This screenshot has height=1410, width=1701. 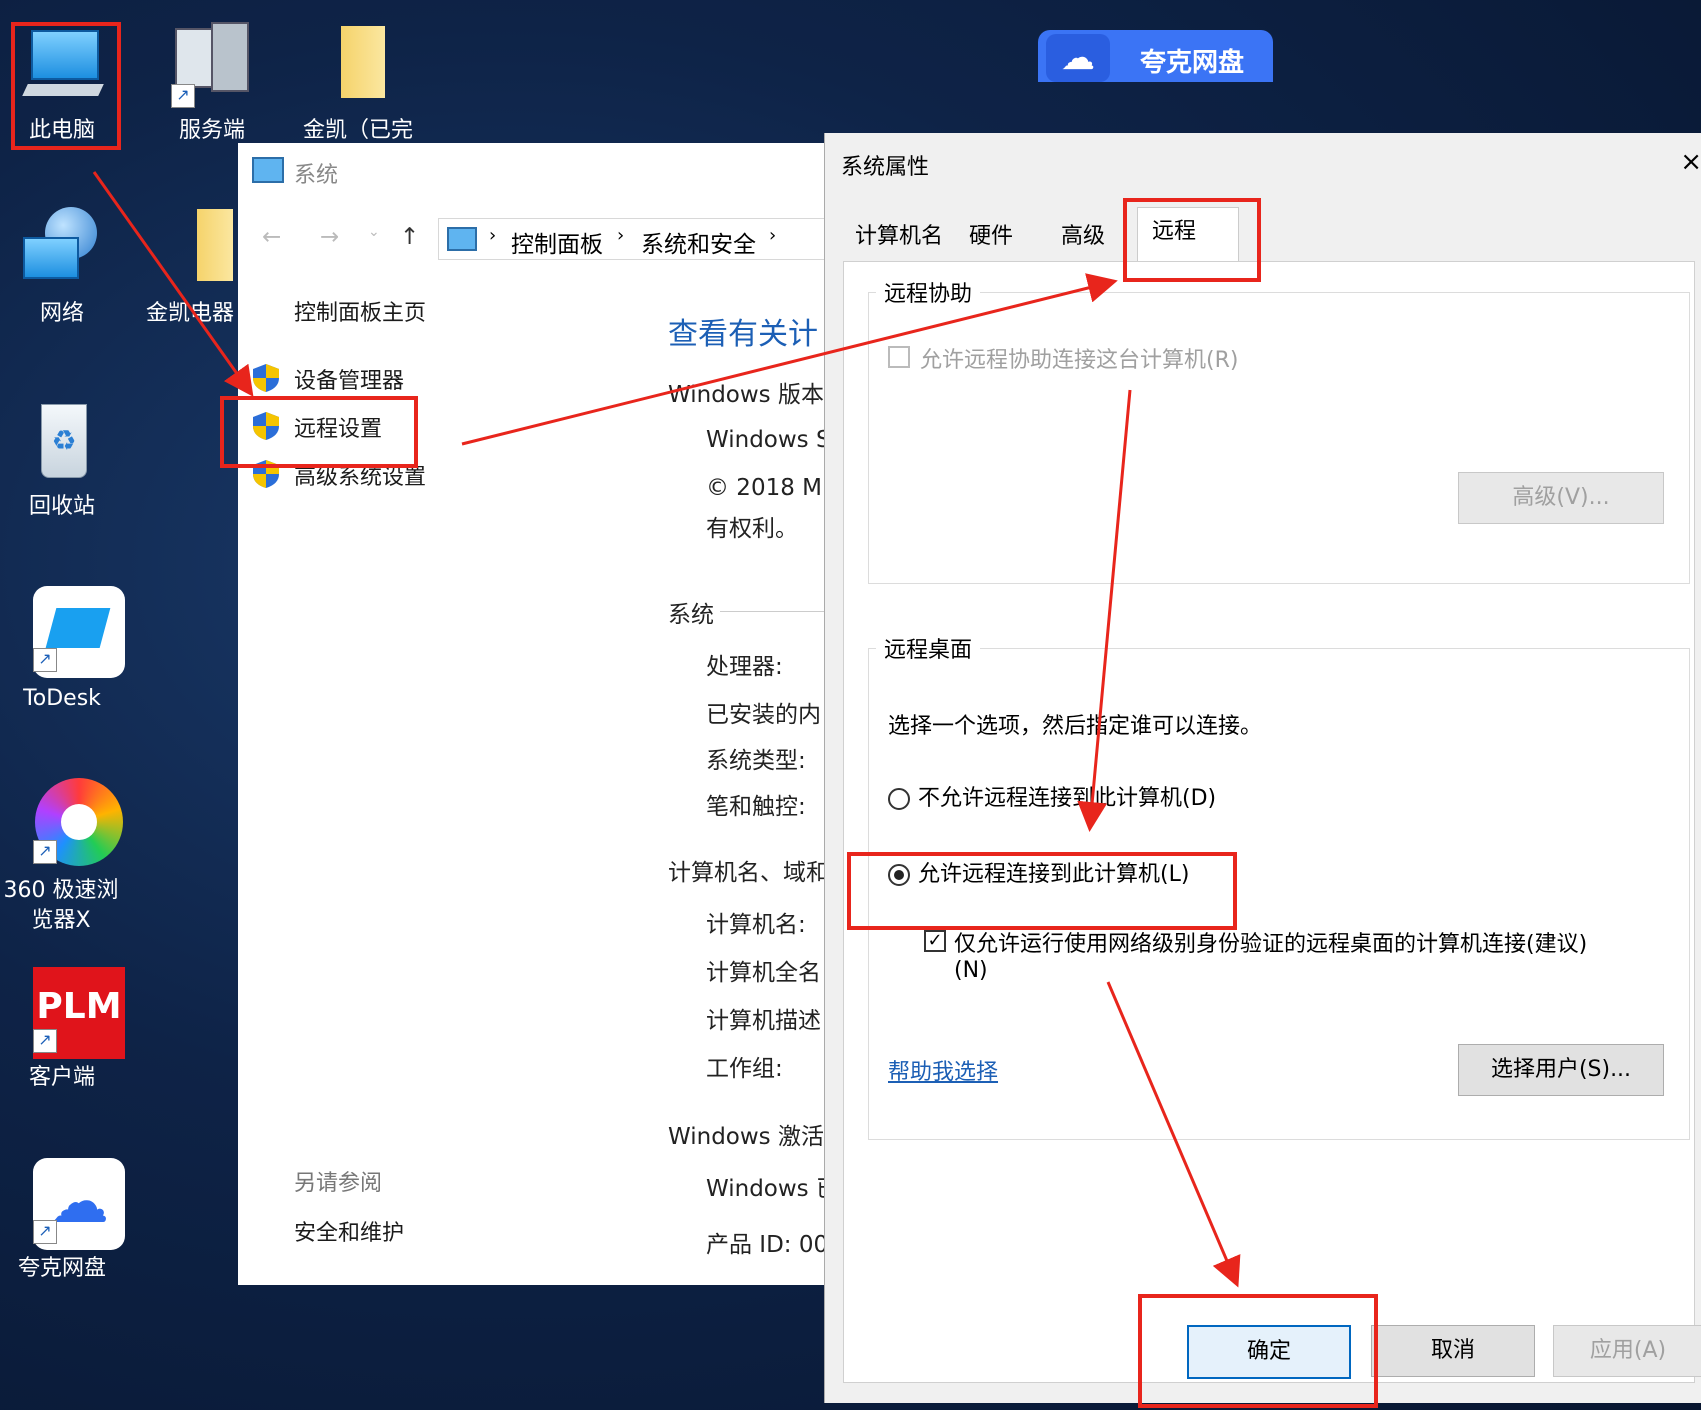 What do you see at coordinates (928, 292) in the screenshot?
I see `group-label: 远程协助` at bounding box center [928, 292].